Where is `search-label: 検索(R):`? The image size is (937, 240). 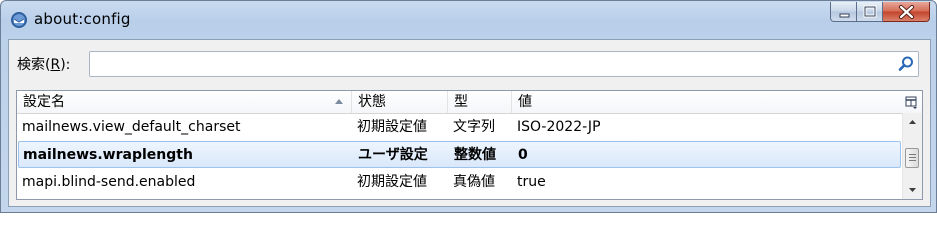 search-label: 検索(R): is located at coordinates (43, 64).